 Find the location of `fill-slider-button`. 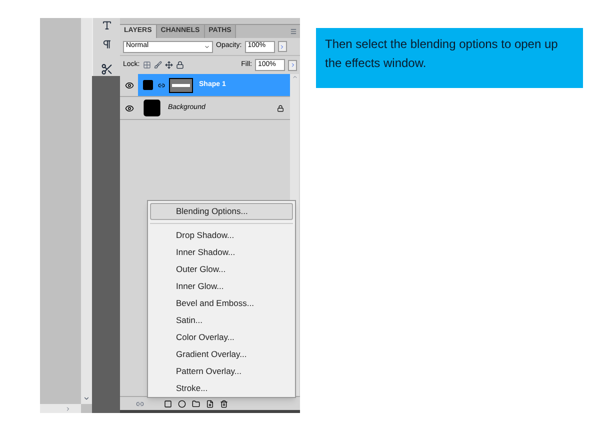

fill-slider-button is located at coordinates (292, 65).